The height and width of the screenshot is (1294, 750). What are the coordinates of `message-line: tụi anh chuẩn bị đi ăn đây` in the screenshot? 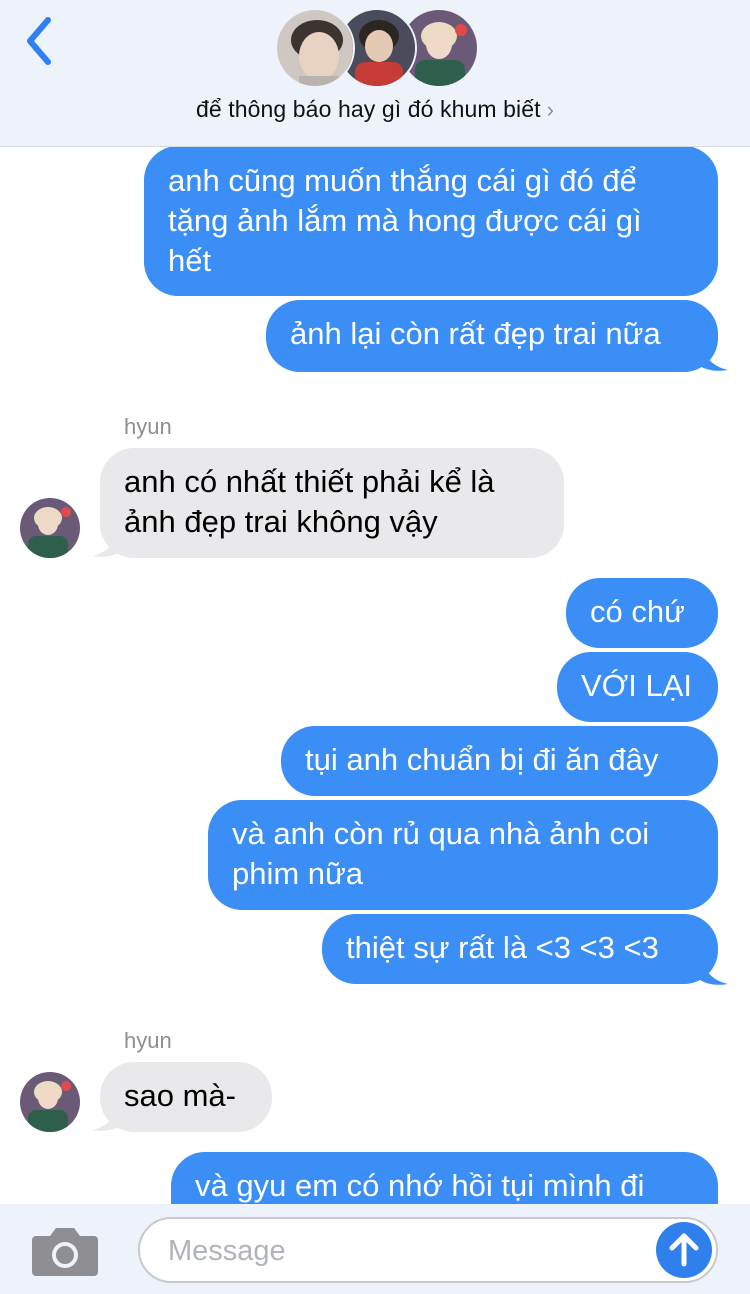 It's located at (482, 759).